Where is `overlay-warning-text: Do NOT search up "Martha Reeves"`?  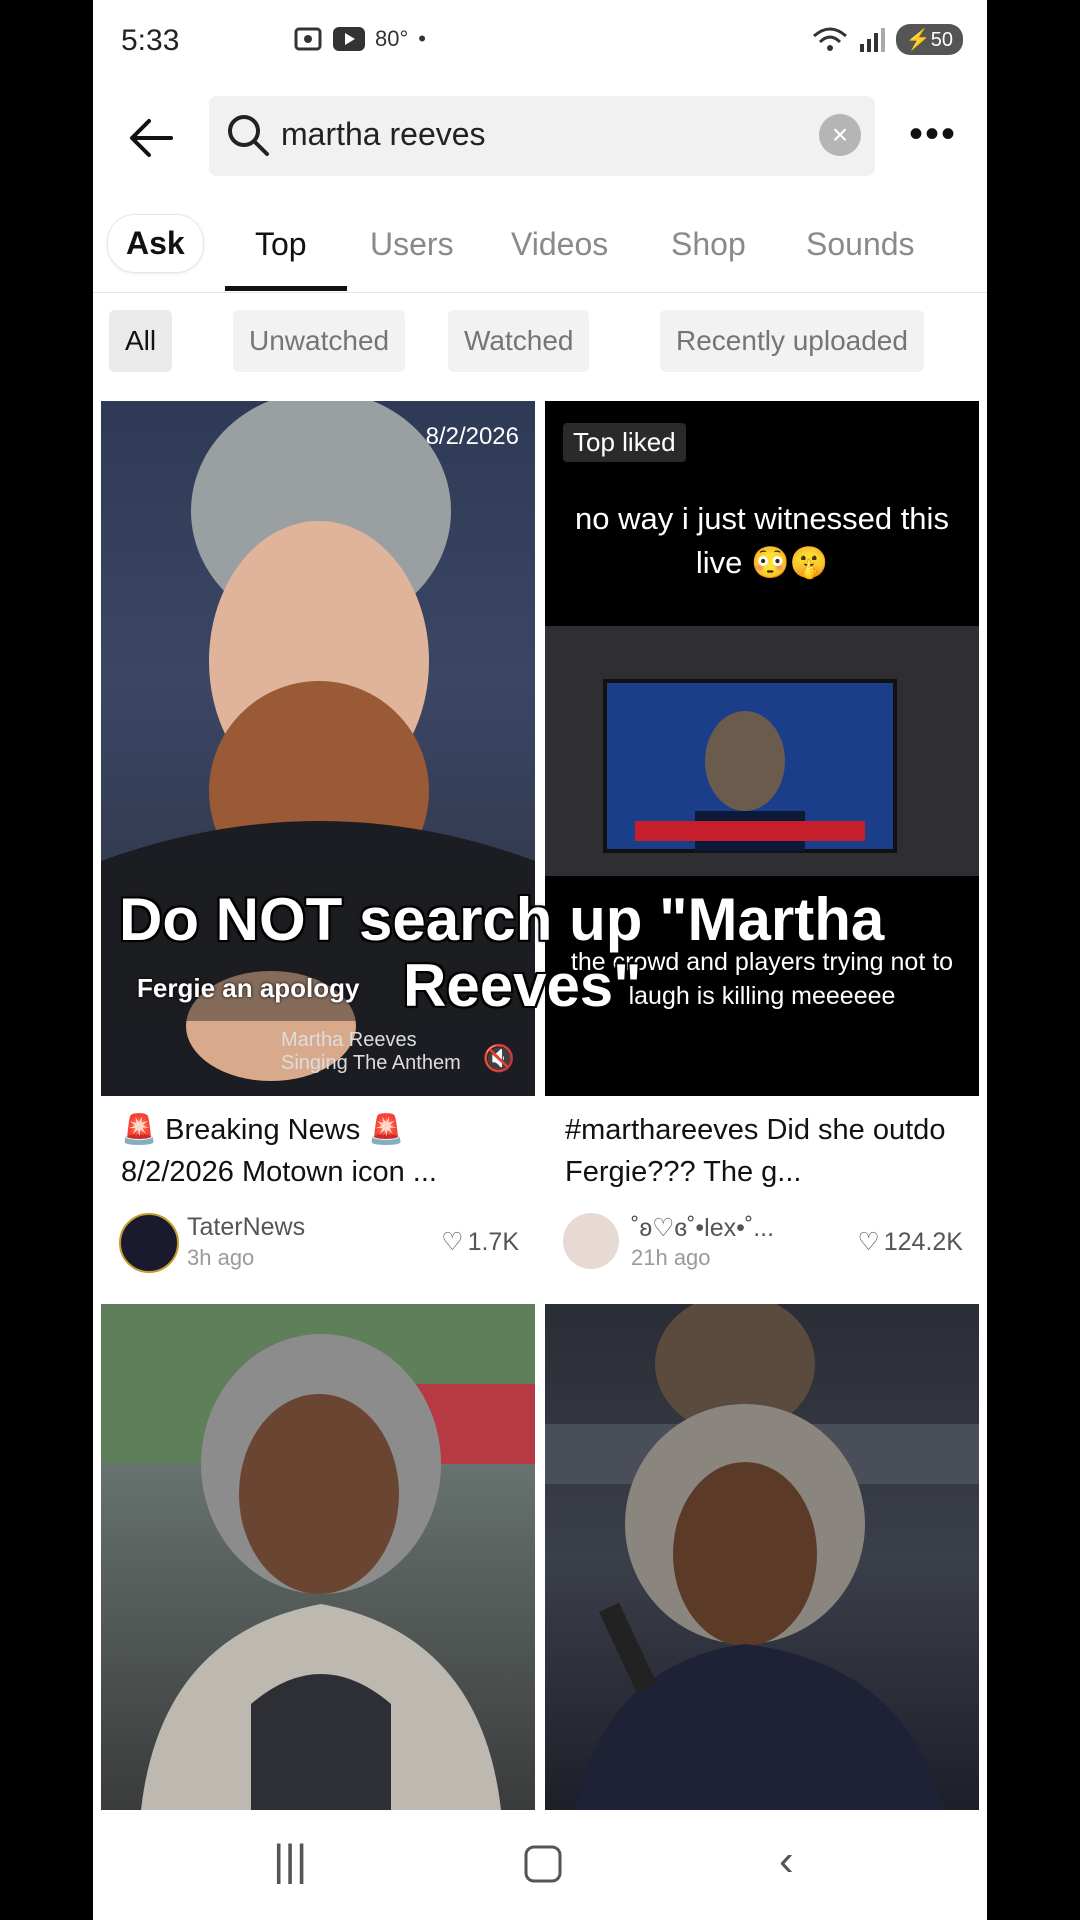
overlay-warning-text: Do NOT search up "Martha Reeves" is located at coordinates (541, 953).